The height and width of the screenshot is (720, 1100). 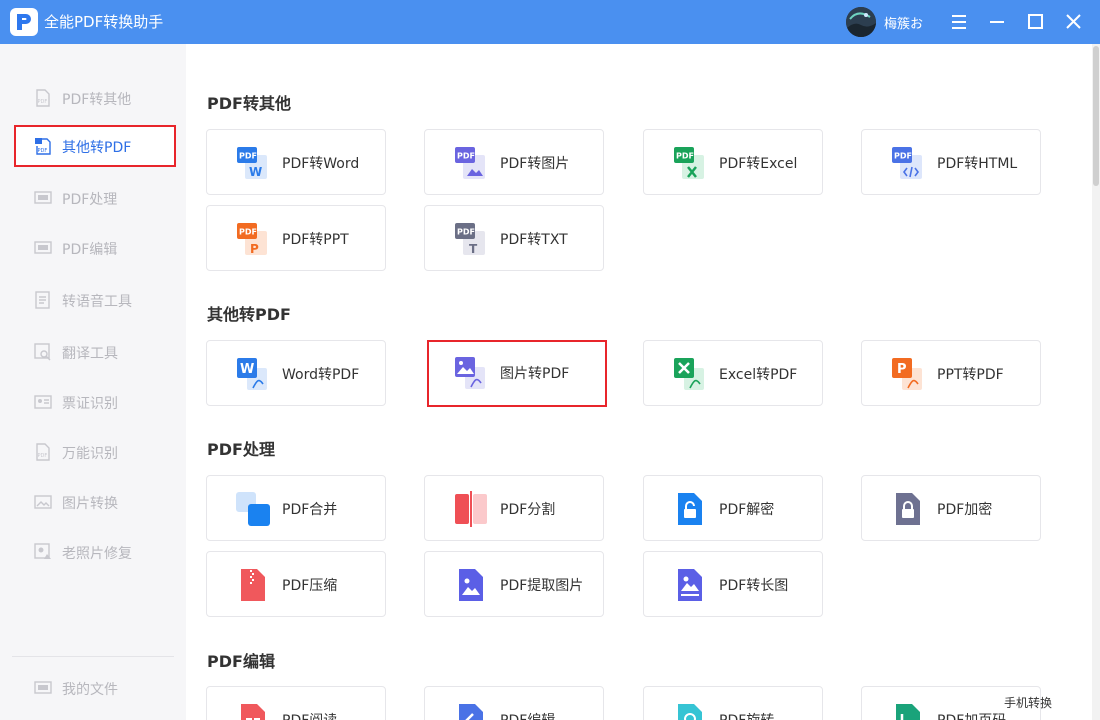 I want to click on sidebar-item-my-files: 我的文件, so click(x=95, y=688).